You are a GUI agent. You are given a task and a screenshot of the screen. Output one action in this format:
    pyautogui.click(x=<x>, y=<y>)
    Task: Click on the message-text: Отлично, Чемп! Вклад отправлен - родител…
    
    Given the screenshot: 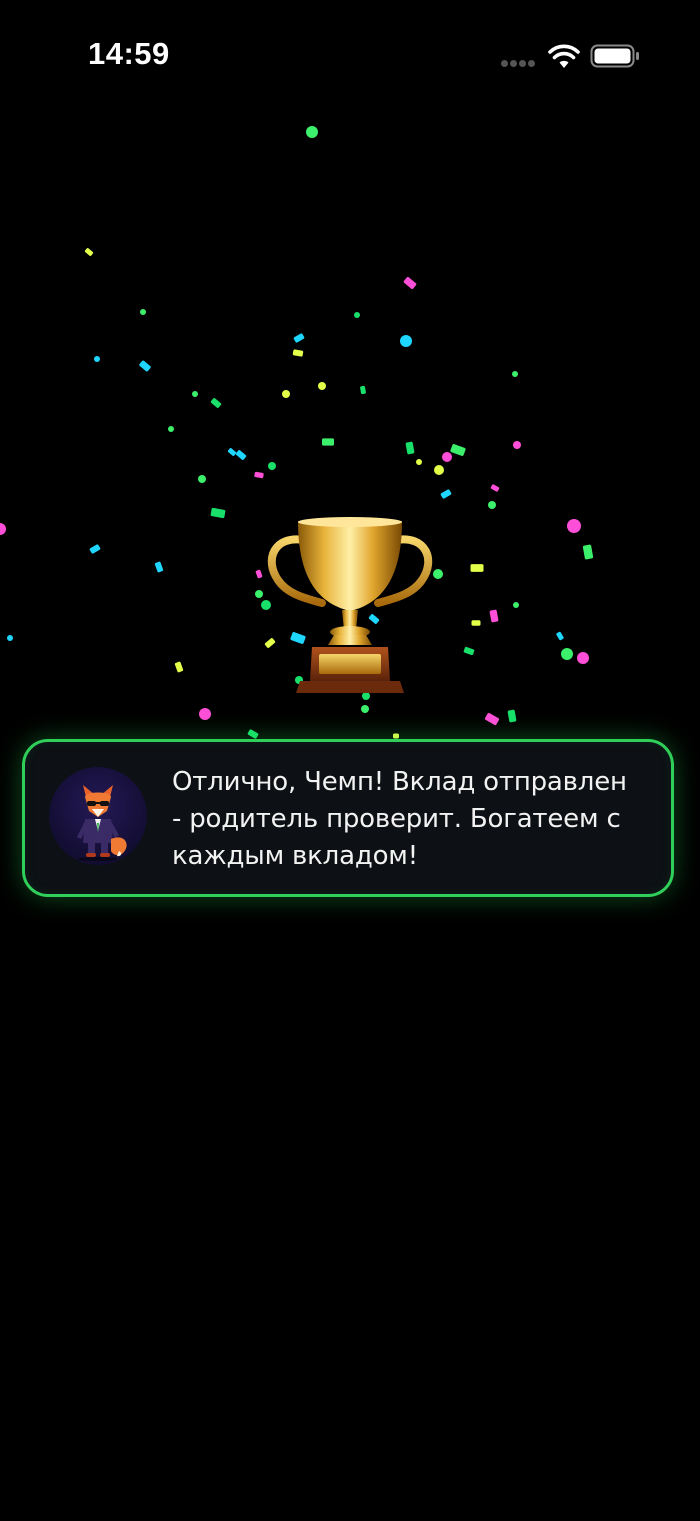 What is the action you would take?
    pyautogui.click(x=399, y=819)
    